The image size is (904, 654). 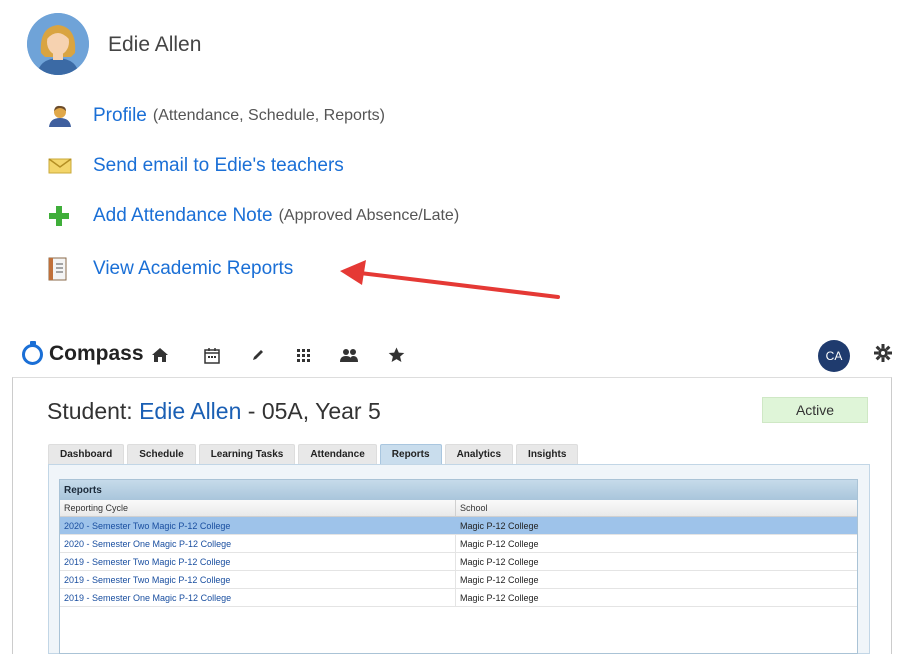 I want to click on reports-grid-header: Reporting Cycle School, so click(x=458, y=508).